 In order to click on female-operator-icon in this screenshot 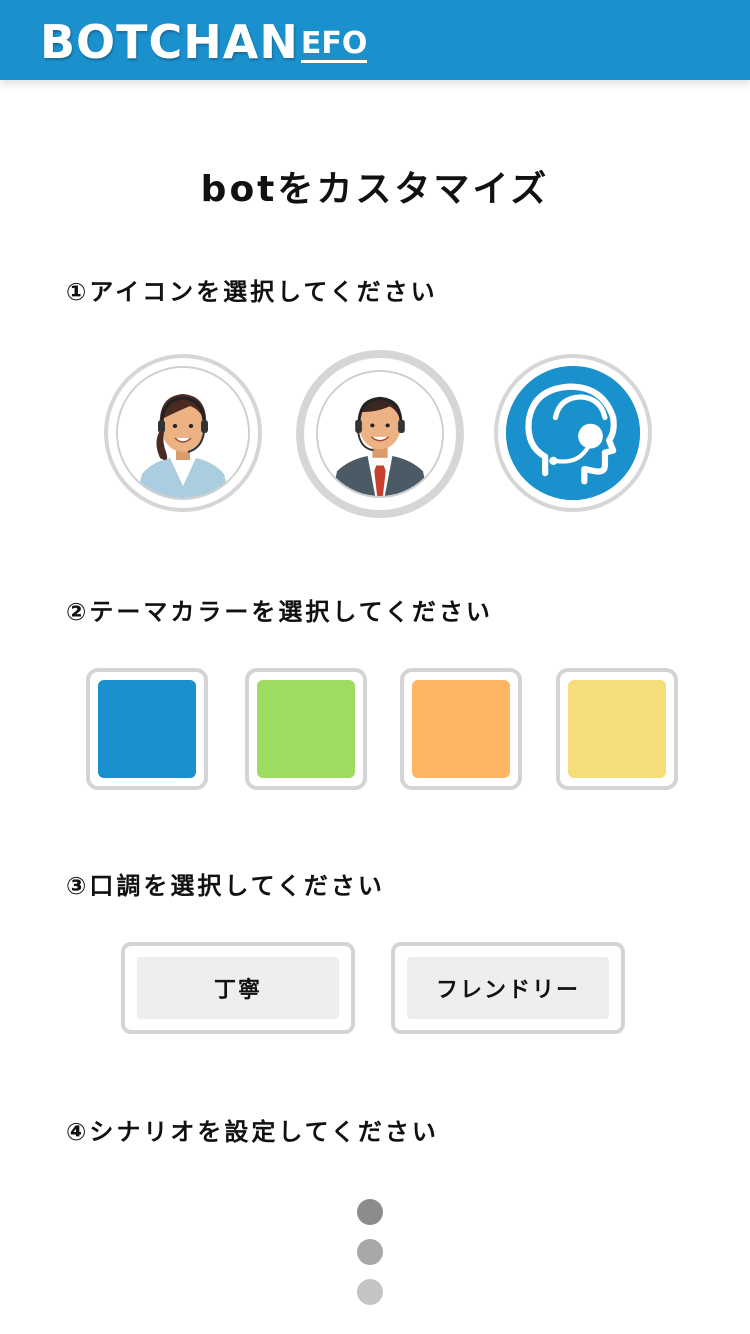, I will do `click(183, 433)`.